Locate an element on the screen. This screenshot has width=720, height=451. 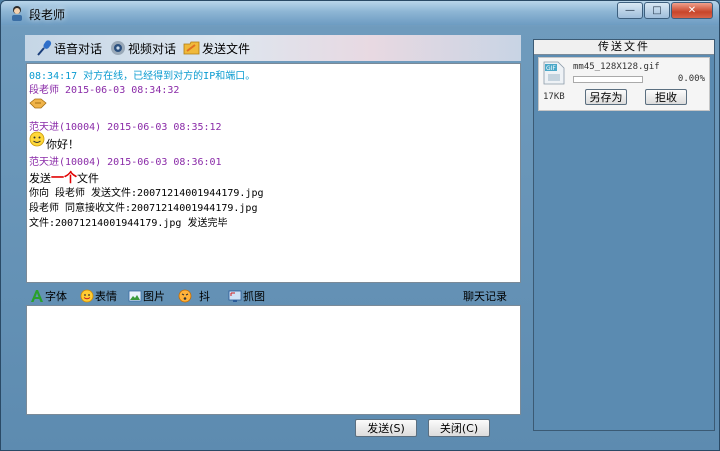
minimize-icon: — is located at coordinates (630, 10).